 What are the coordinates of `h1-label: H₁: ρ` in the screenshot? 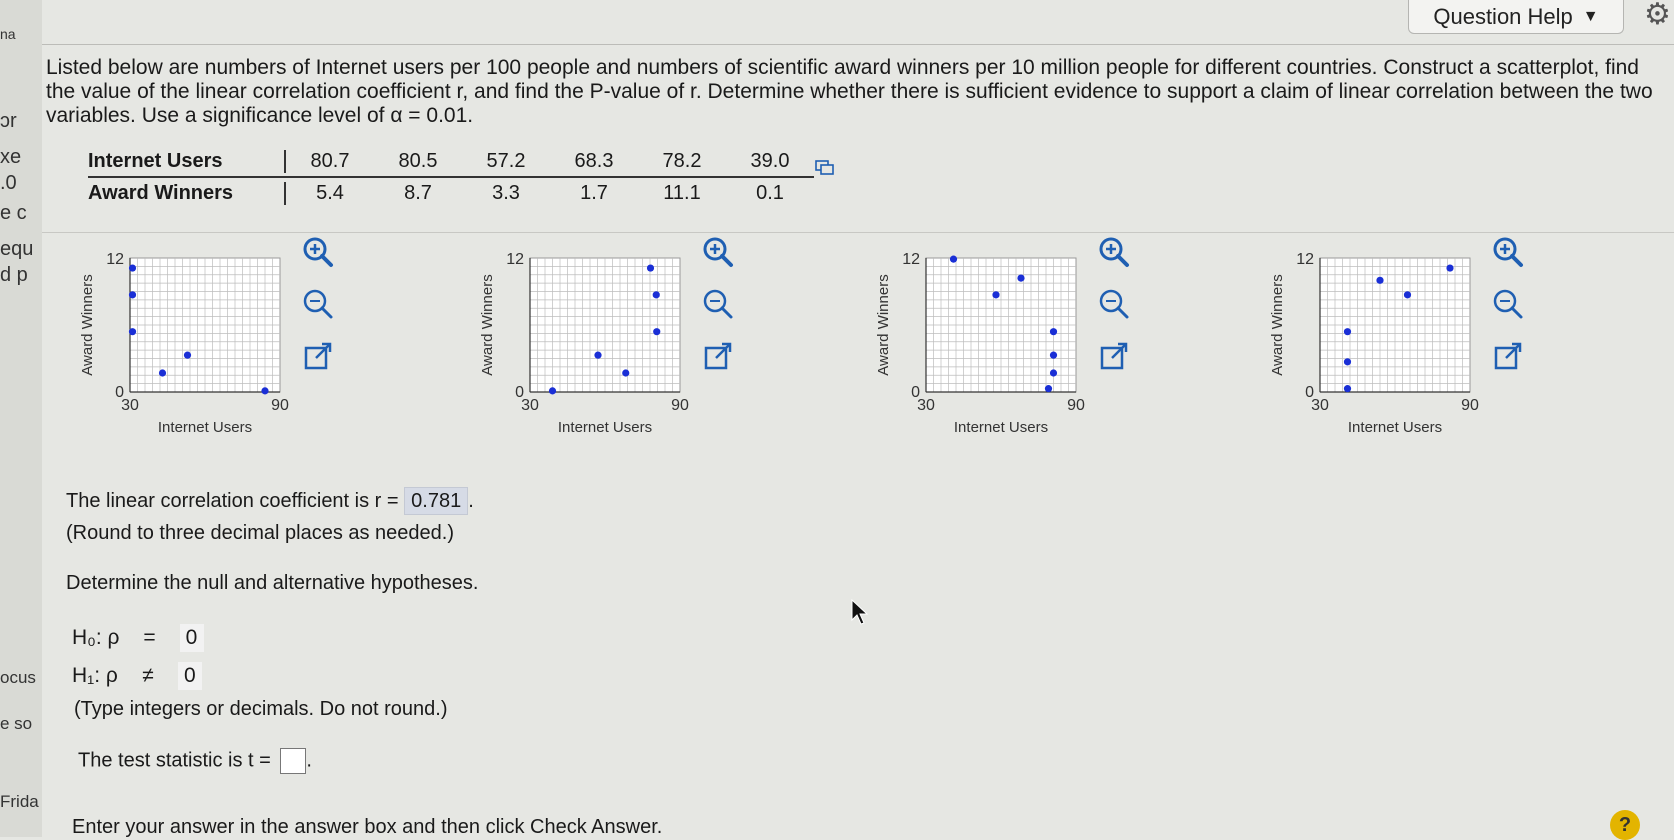 It's located at (95, 675).